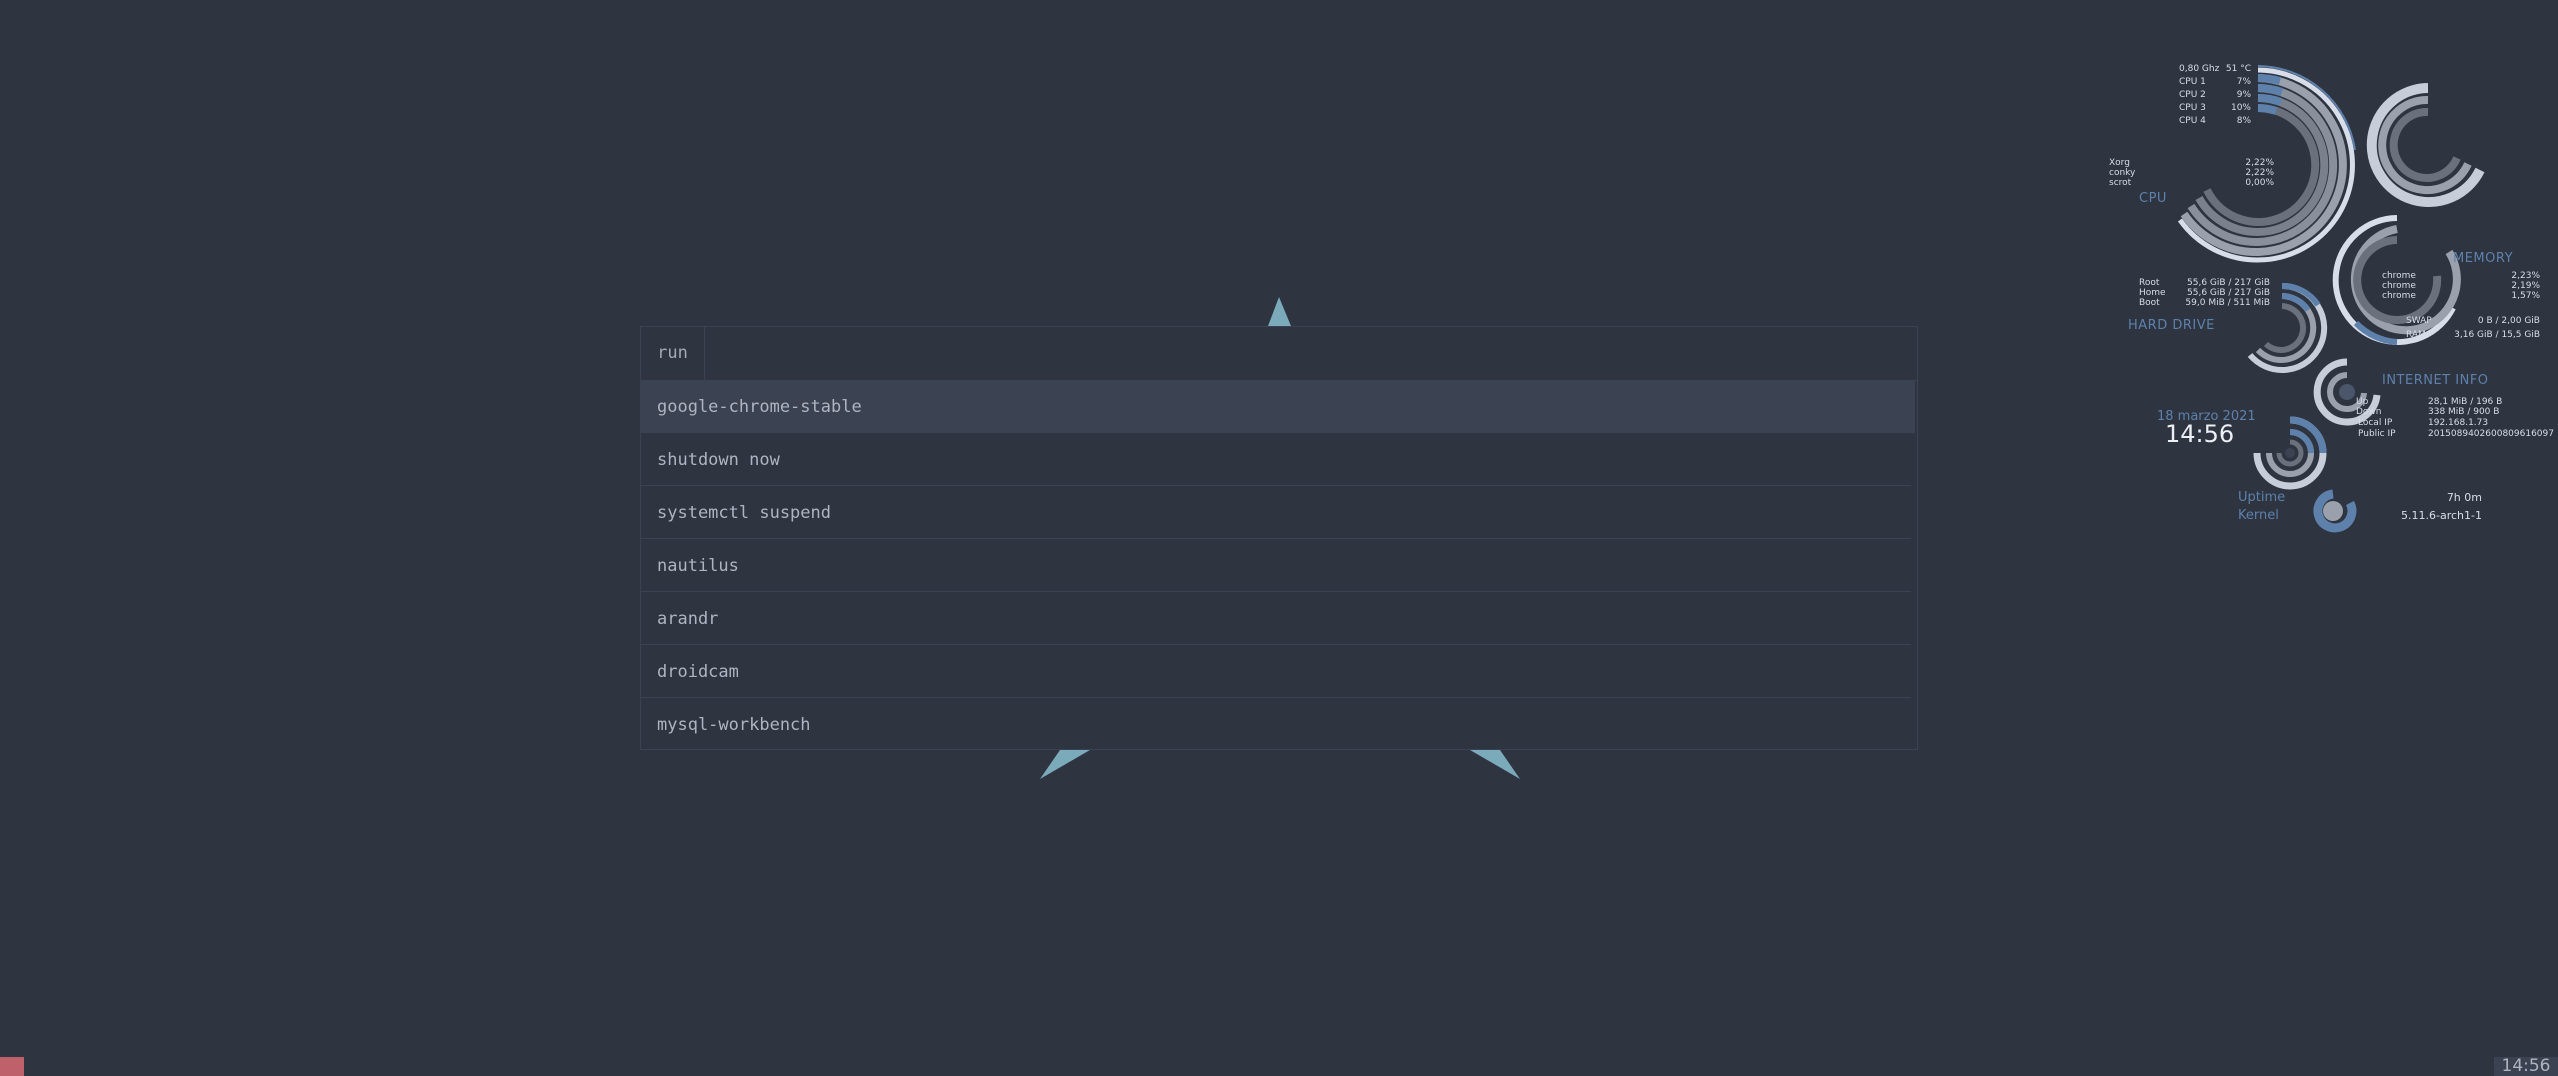 This screenshot has height=1076, width=2558. I want to click on logo-left-foot, so click(1065, 764).